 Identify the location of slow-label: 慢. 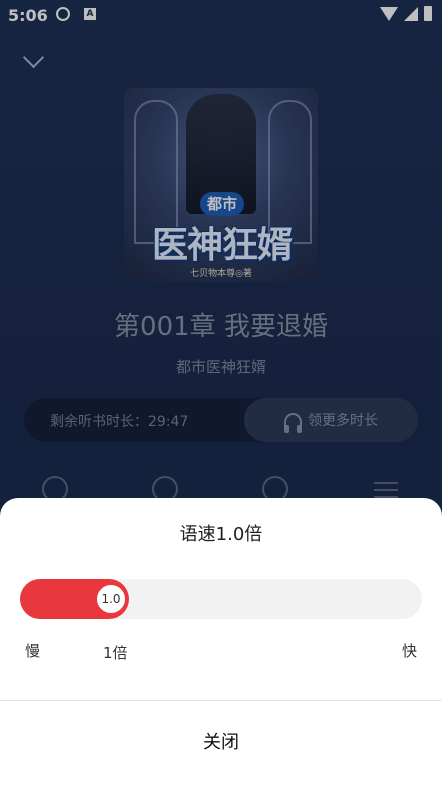
(33, 651).